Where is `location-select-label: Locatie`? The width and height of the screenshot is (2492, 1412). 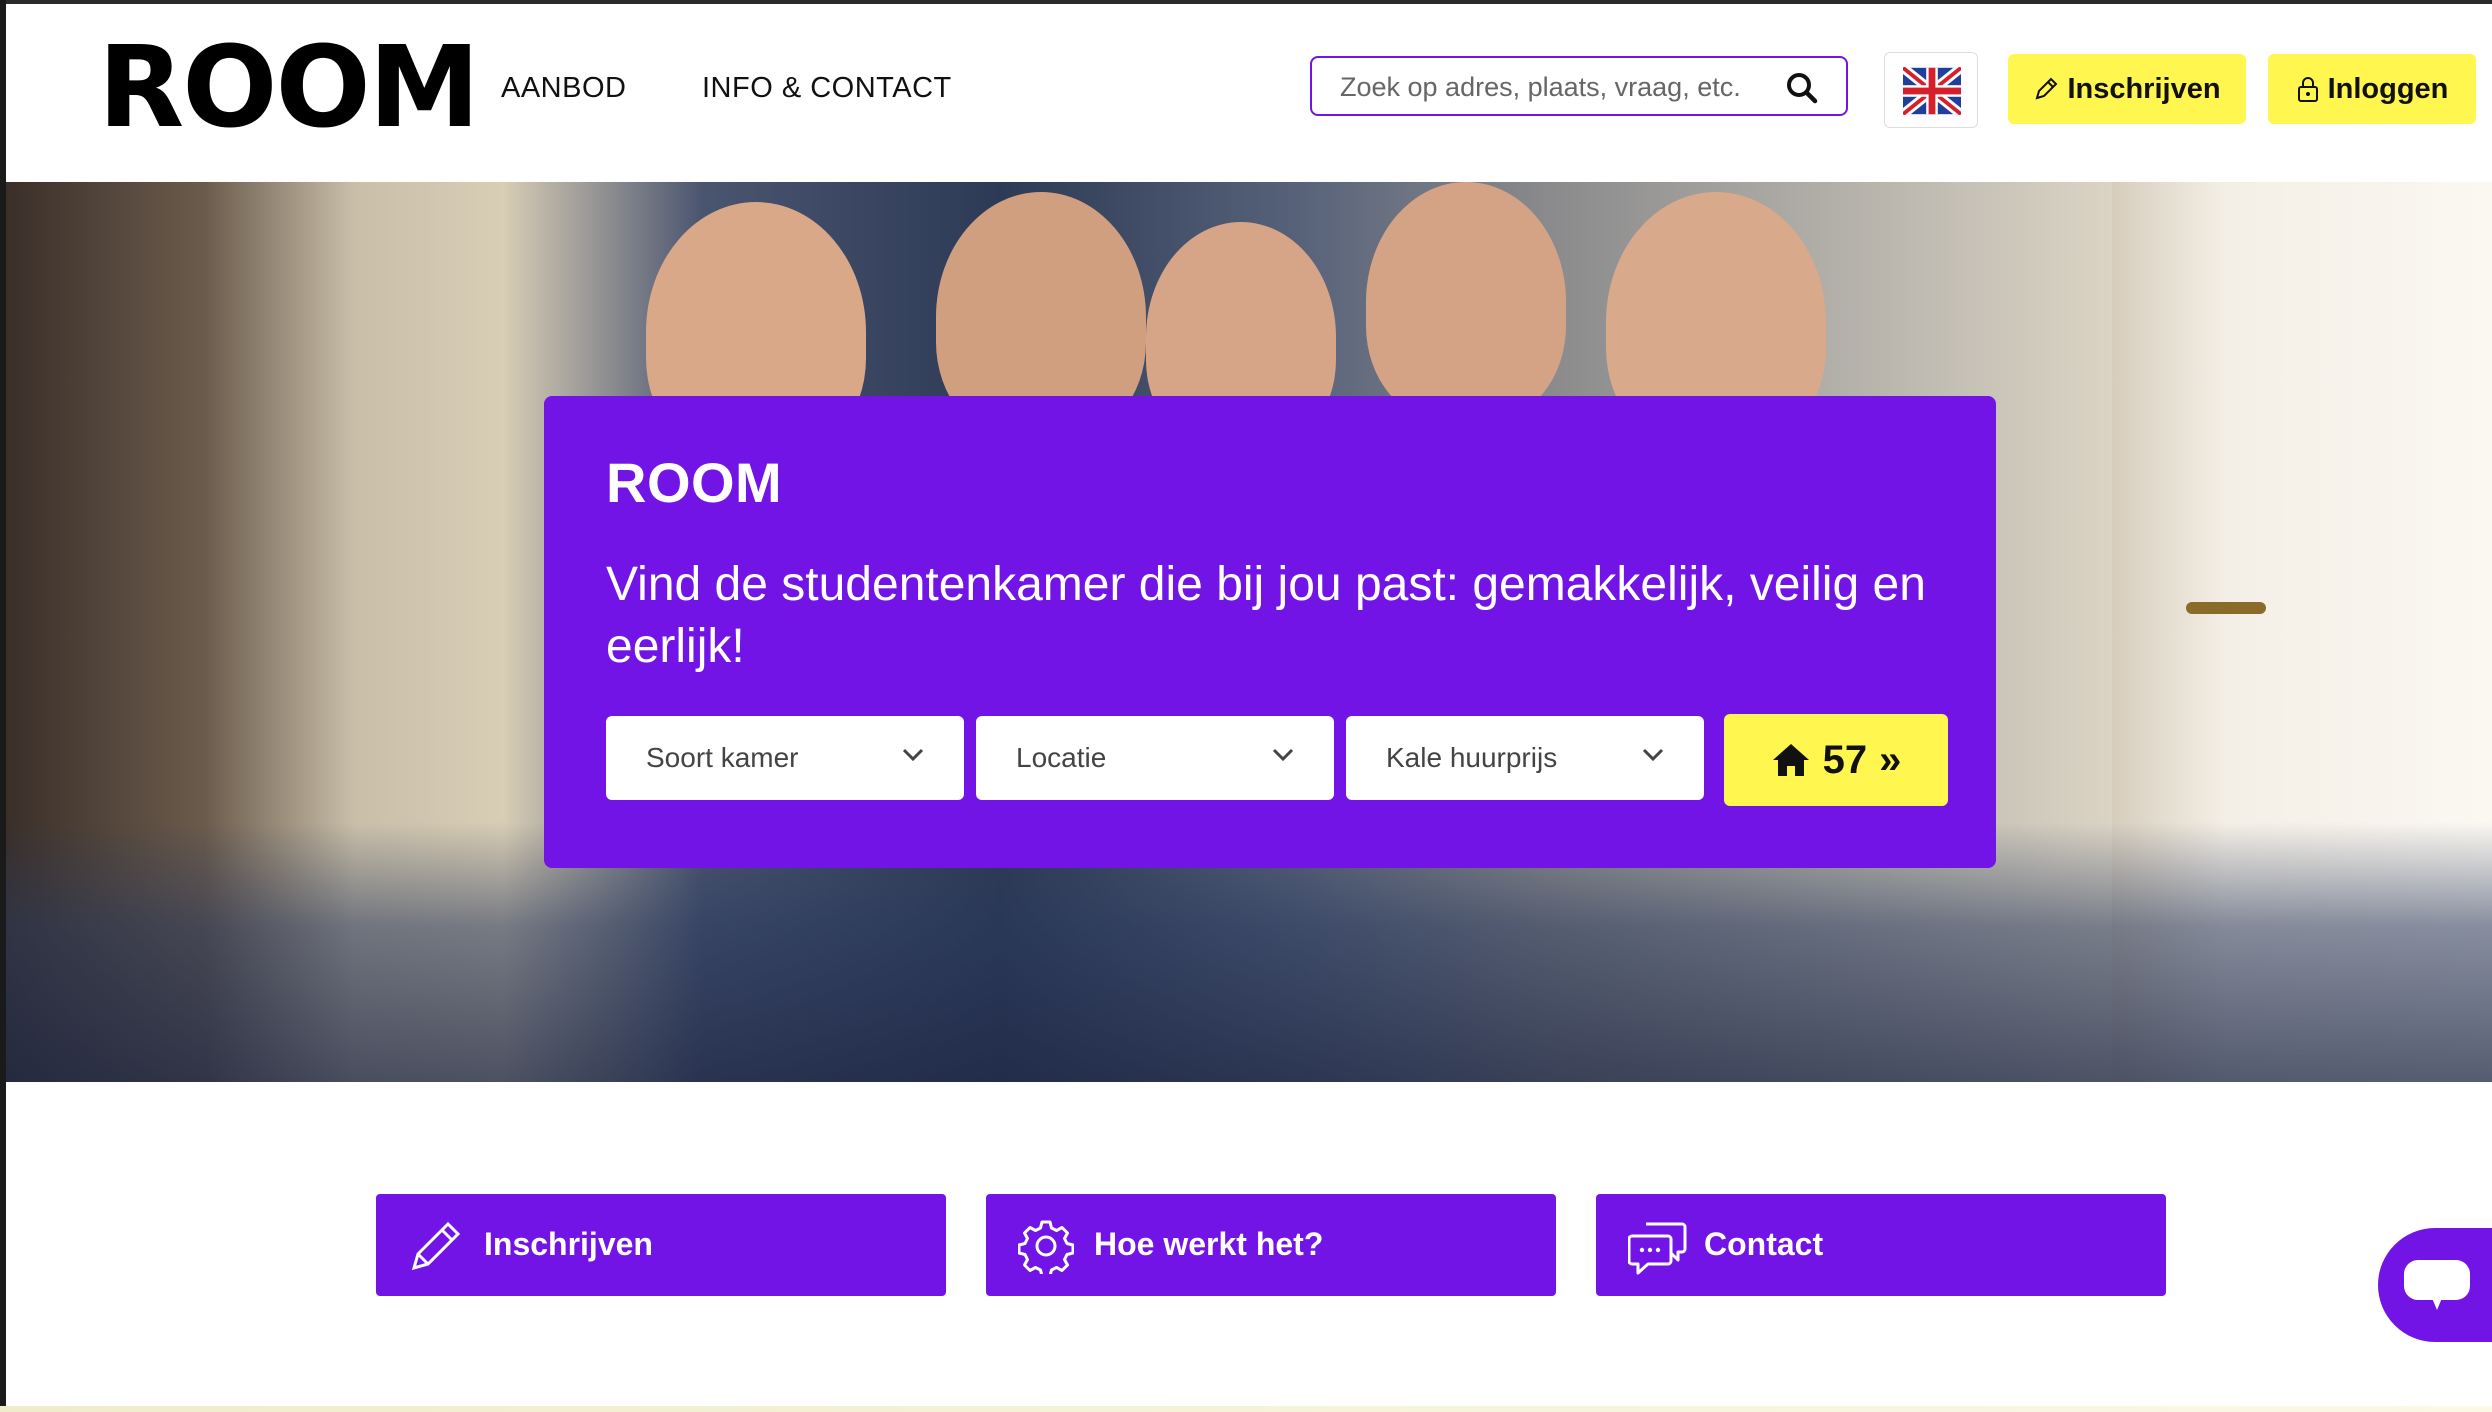
location-select-label: Locatie is located at coordinates (1061, 757).